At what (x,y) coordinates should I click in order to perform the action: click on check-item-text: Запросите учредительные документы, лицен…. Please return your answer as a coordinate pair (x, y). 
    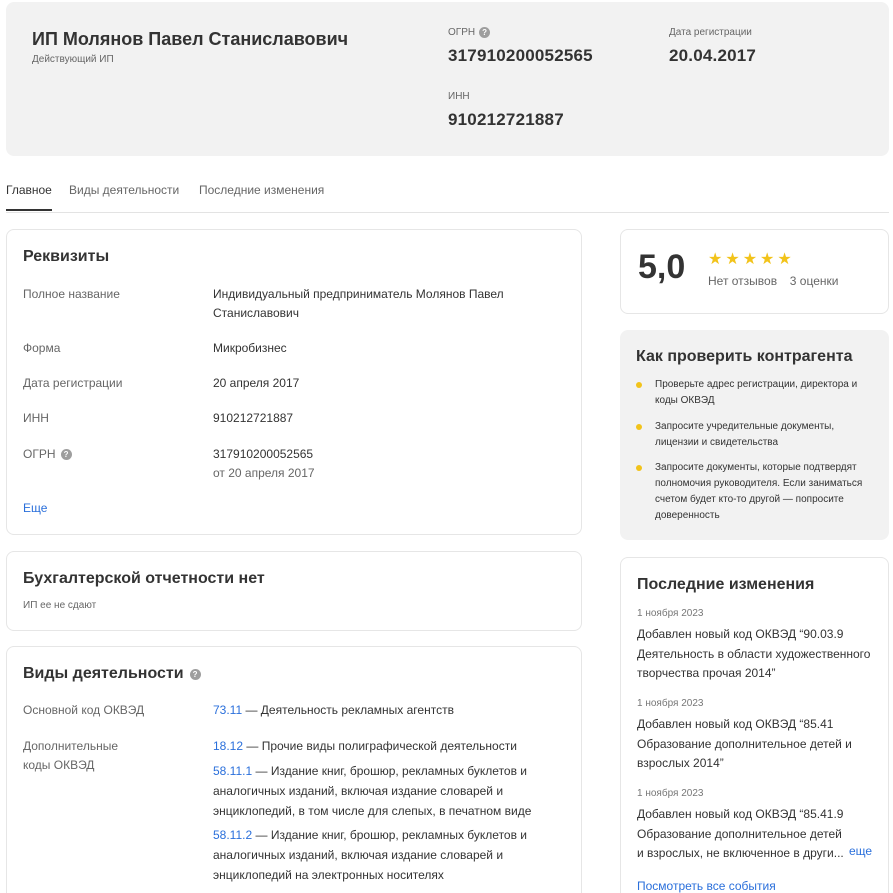
    Looking at the image, I should click on (745, 434).